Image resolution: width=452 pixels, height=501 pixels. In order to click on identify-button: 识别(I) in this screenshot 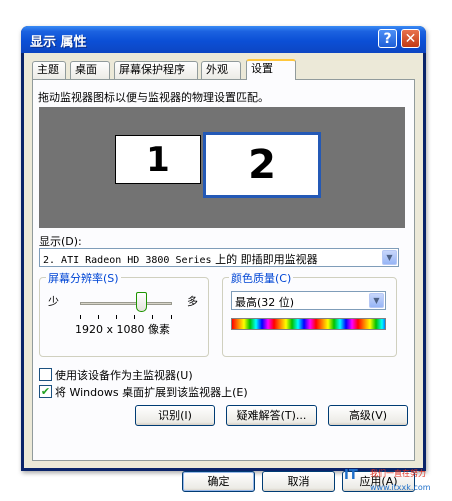, I will do `click(175, 415)`.